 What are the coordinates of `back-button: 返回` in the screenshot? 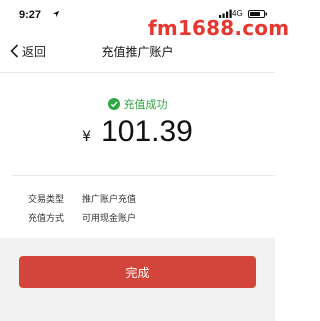 It's located at (28, 51).